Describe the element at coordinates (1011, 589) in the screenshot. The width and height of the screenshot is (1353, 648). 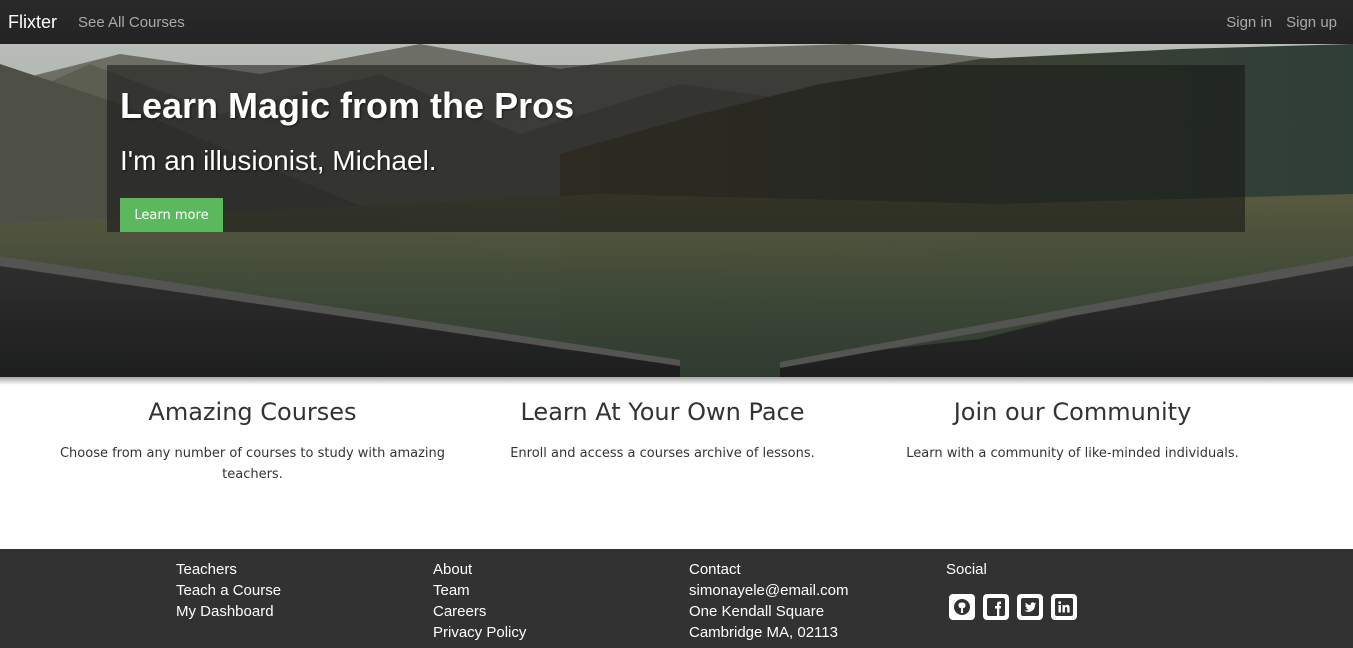
I see `footer-column-social: Social` at that location.